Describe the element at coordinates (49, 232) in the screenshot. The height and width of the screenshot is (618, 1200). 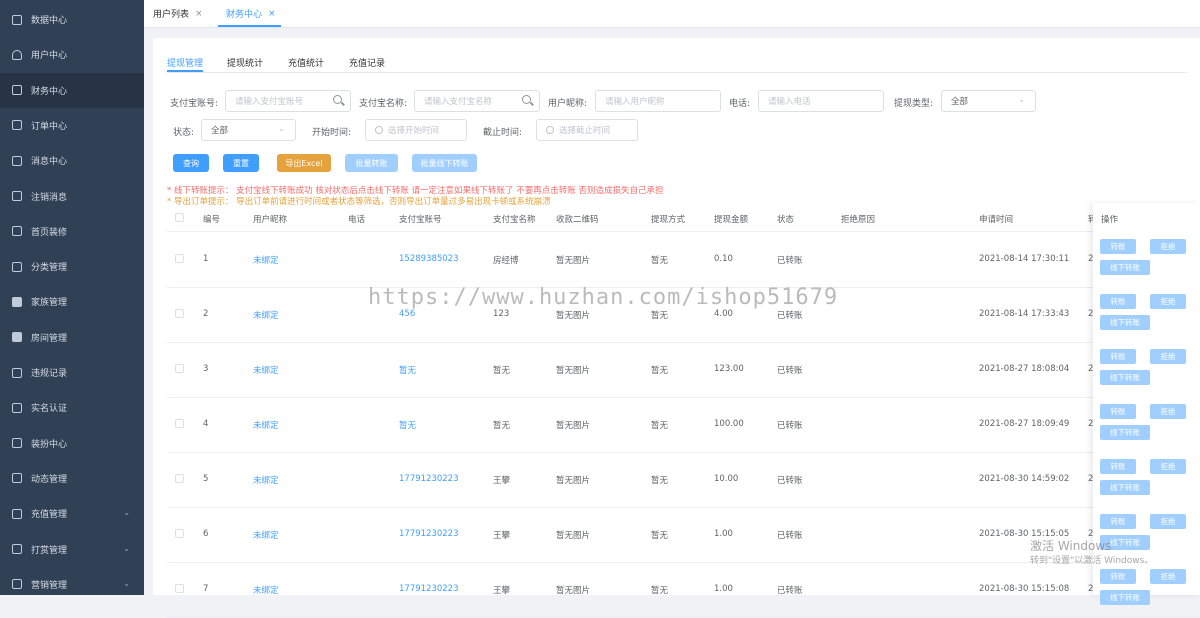
I see `sidebar-item-label: 首页装修` at that location.